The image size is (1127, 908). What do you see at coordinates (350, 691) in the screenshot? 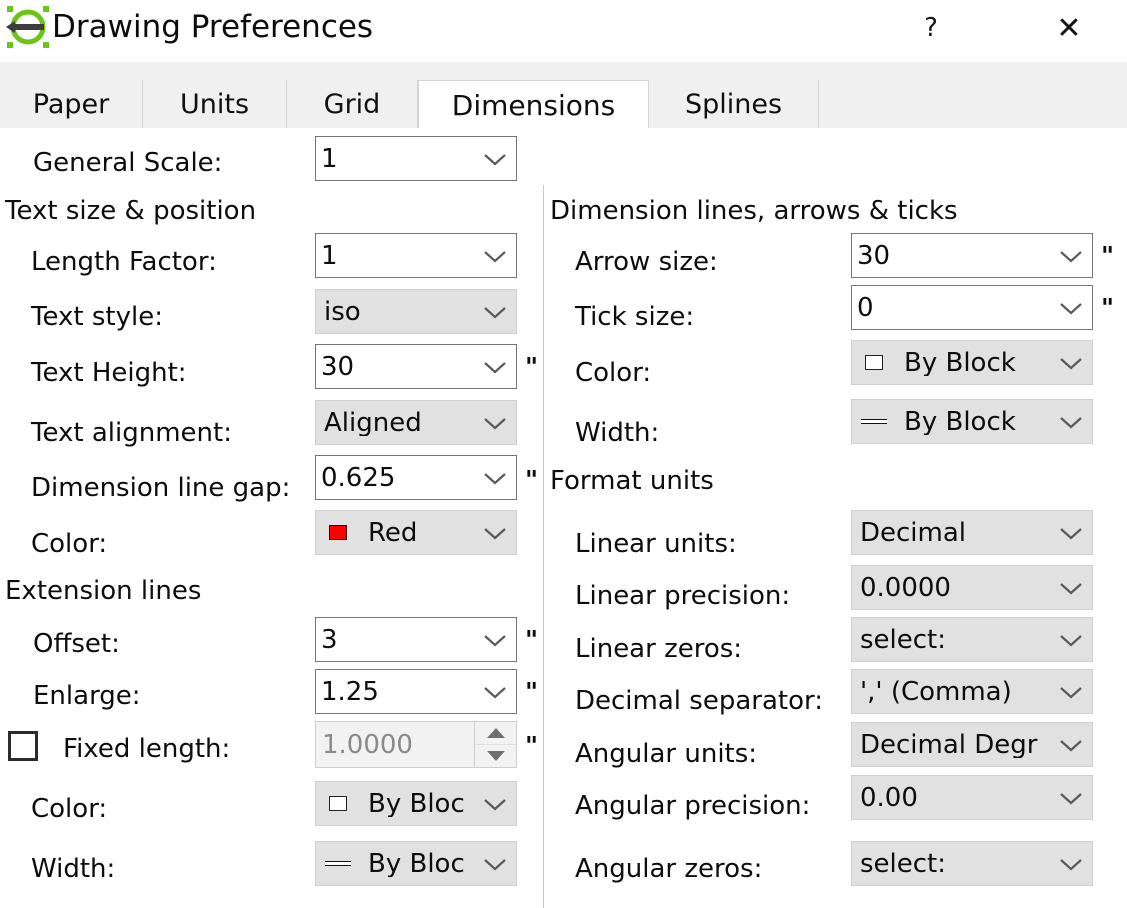
I see `combo-enlarge-value: 1.25` at bounding box center [350, 691].